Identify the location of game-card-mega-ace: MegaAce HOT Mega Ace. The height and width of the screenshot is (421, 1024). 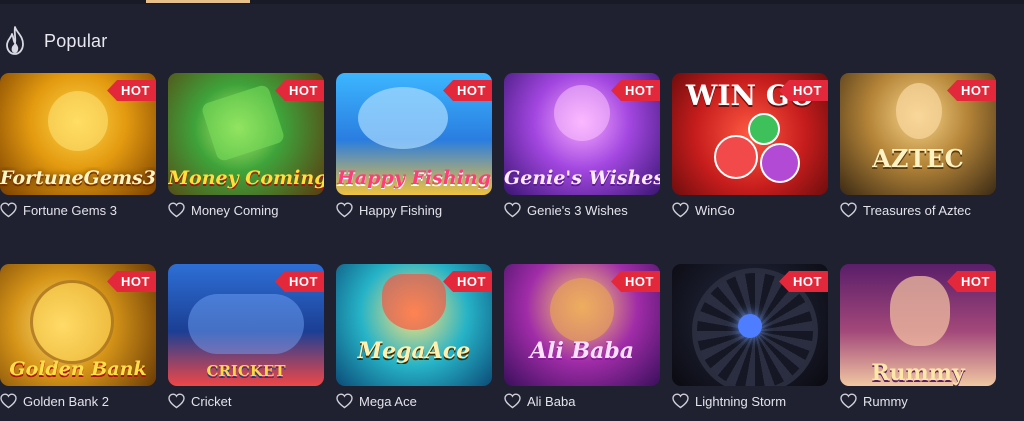
(414, 336).